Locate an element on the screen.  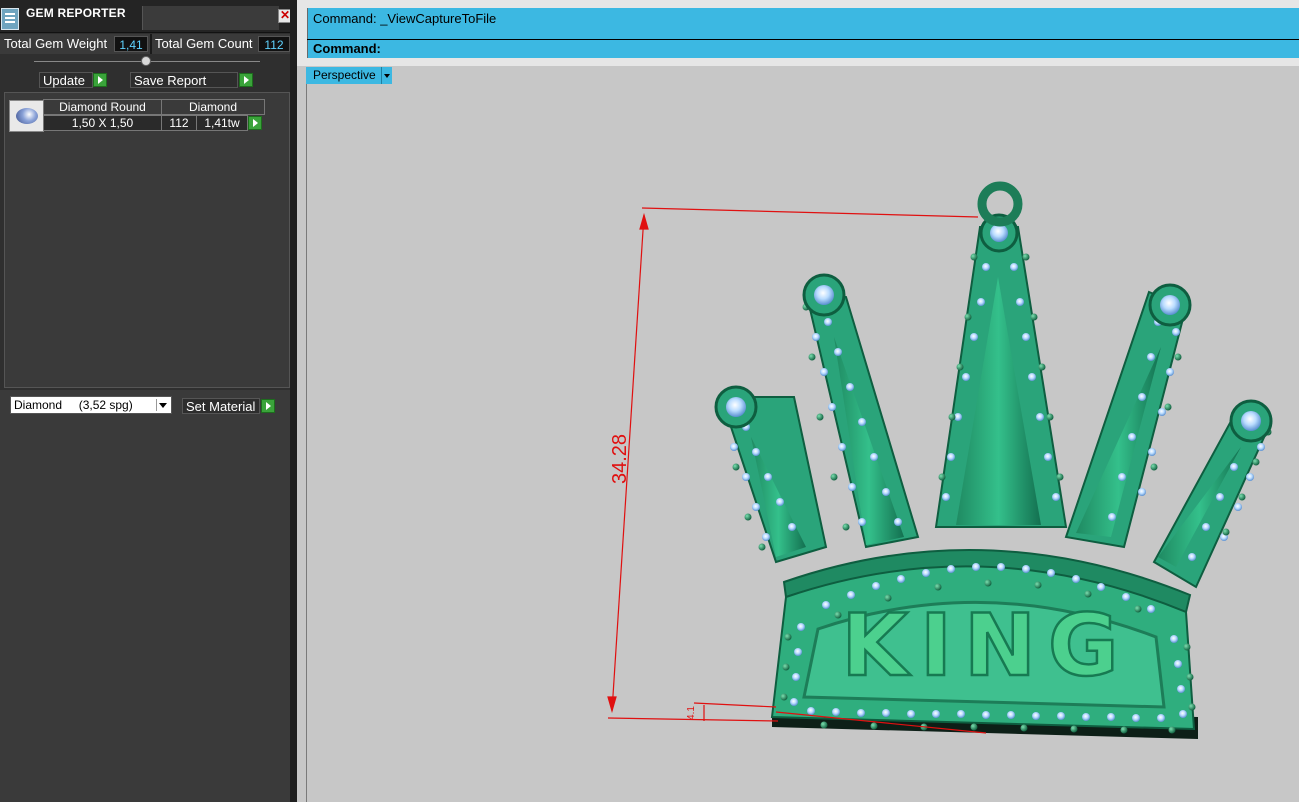
panel-splitter is located at coordinates (293, 401).